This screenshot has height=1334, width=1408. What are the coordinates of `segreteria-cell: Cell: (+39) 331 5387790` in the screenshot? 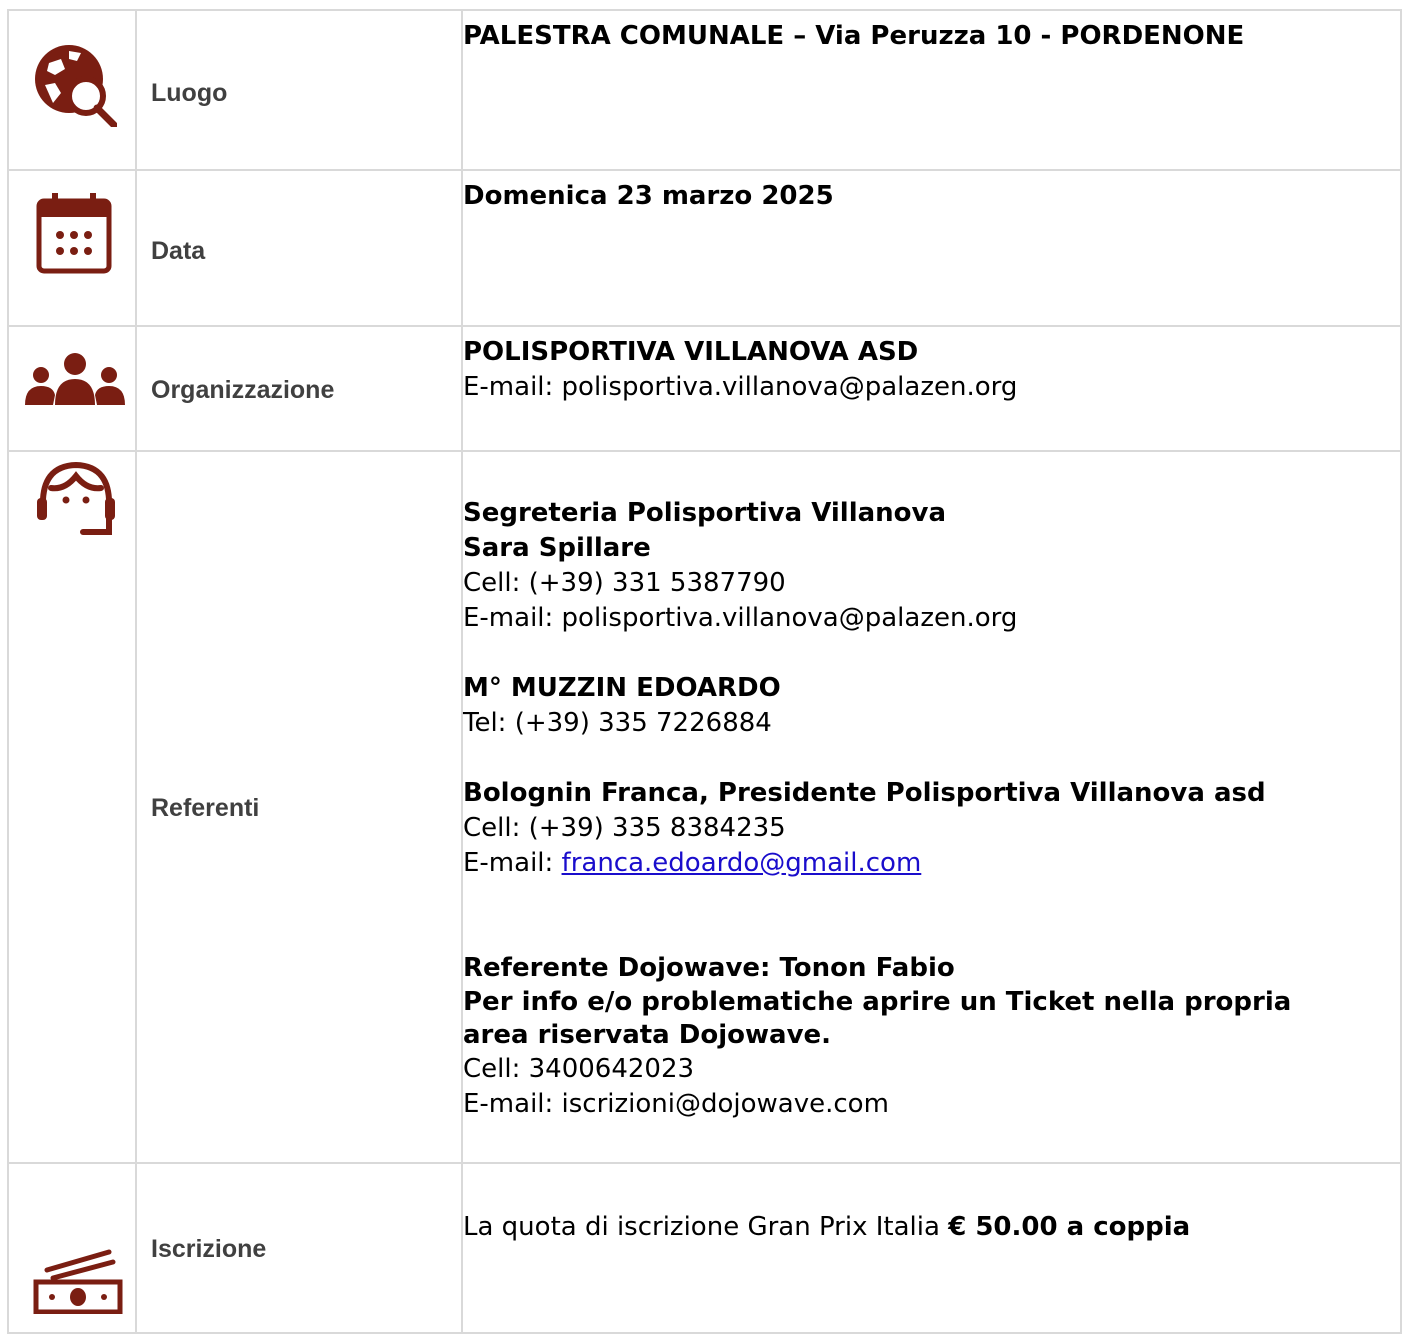 It's located at (624, 583).